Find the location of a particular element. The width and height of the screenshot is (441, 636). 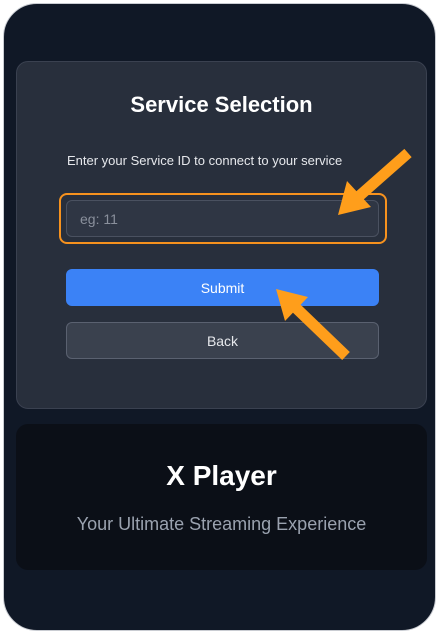

app-name: X Player is located at coordinates (221, 475).